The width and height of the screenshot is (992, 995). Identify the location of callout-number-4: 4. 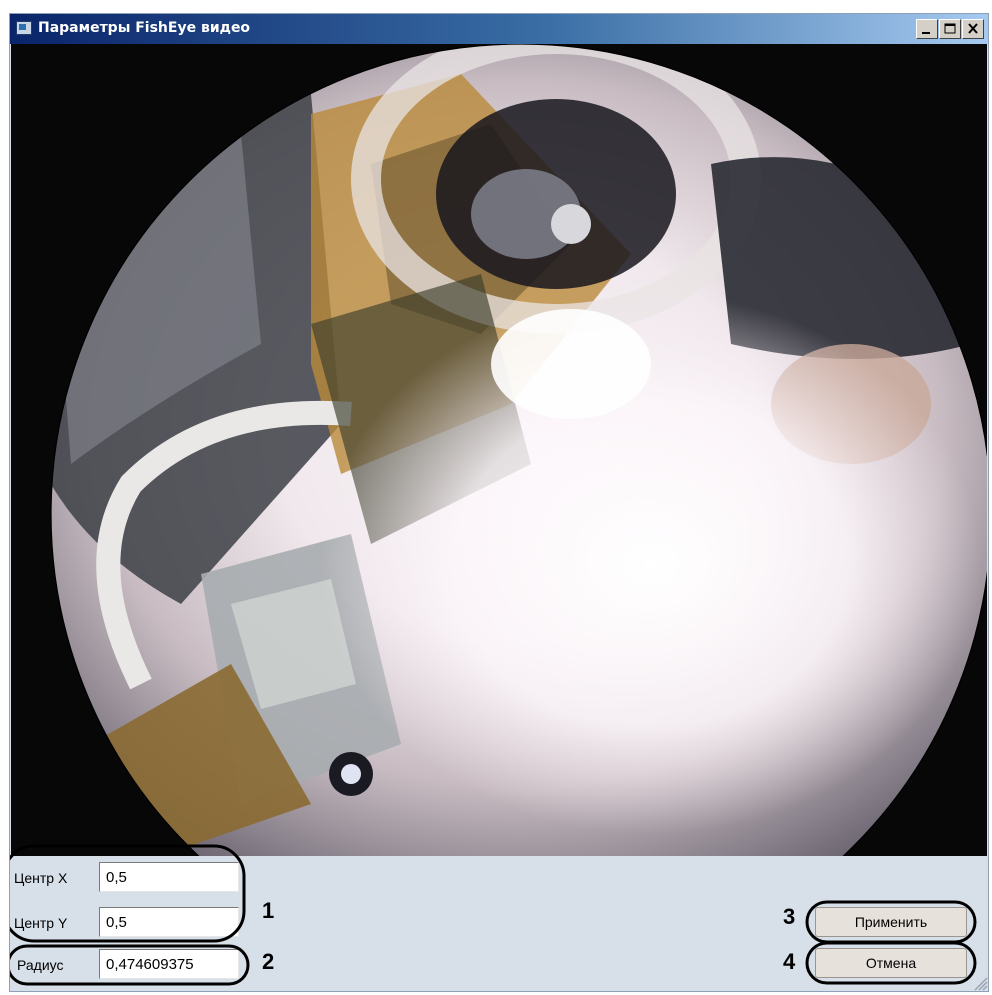
(789, 961).